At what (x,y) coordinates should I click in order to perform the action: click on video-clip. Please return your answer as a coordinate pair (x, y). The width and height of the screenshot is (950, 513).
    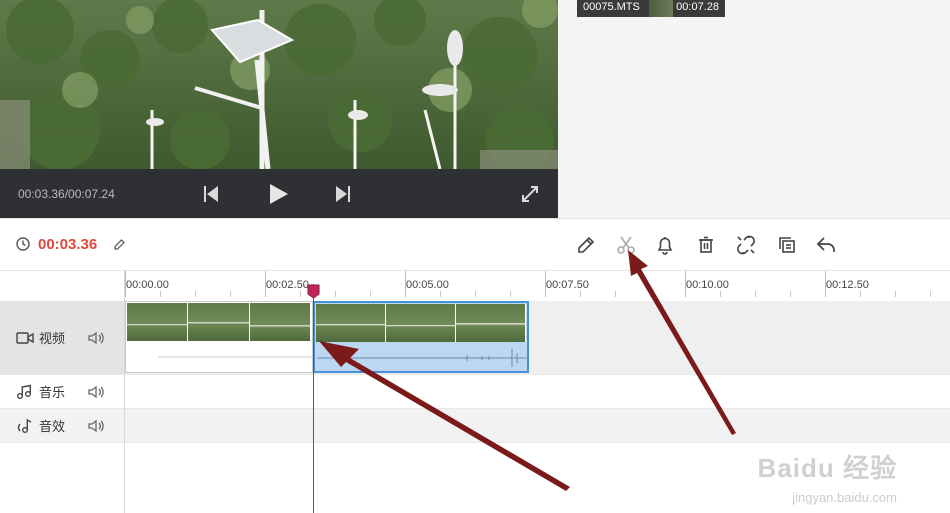
    Looking at the image, I should click on (219, 337).